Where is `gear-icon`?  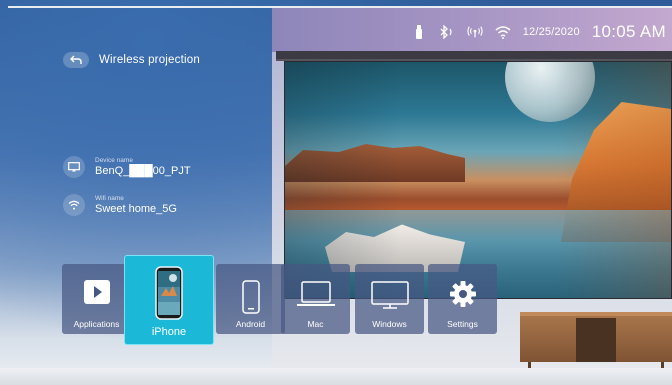 gear-icon is located at coordinates (462, 294).